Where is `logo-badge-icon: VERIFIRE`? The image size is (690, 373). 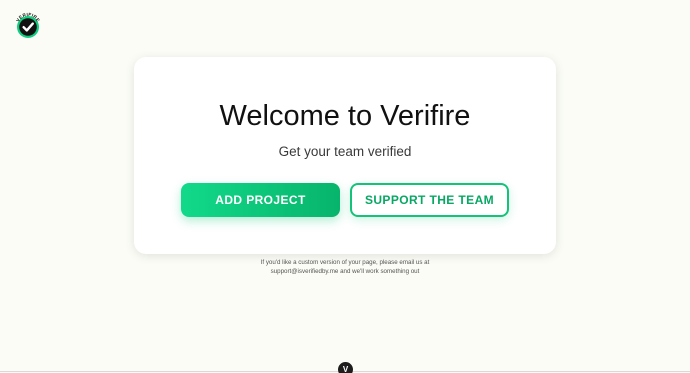
logo-badge-icon: VERIFIRE is located at coordinates (28, 25).